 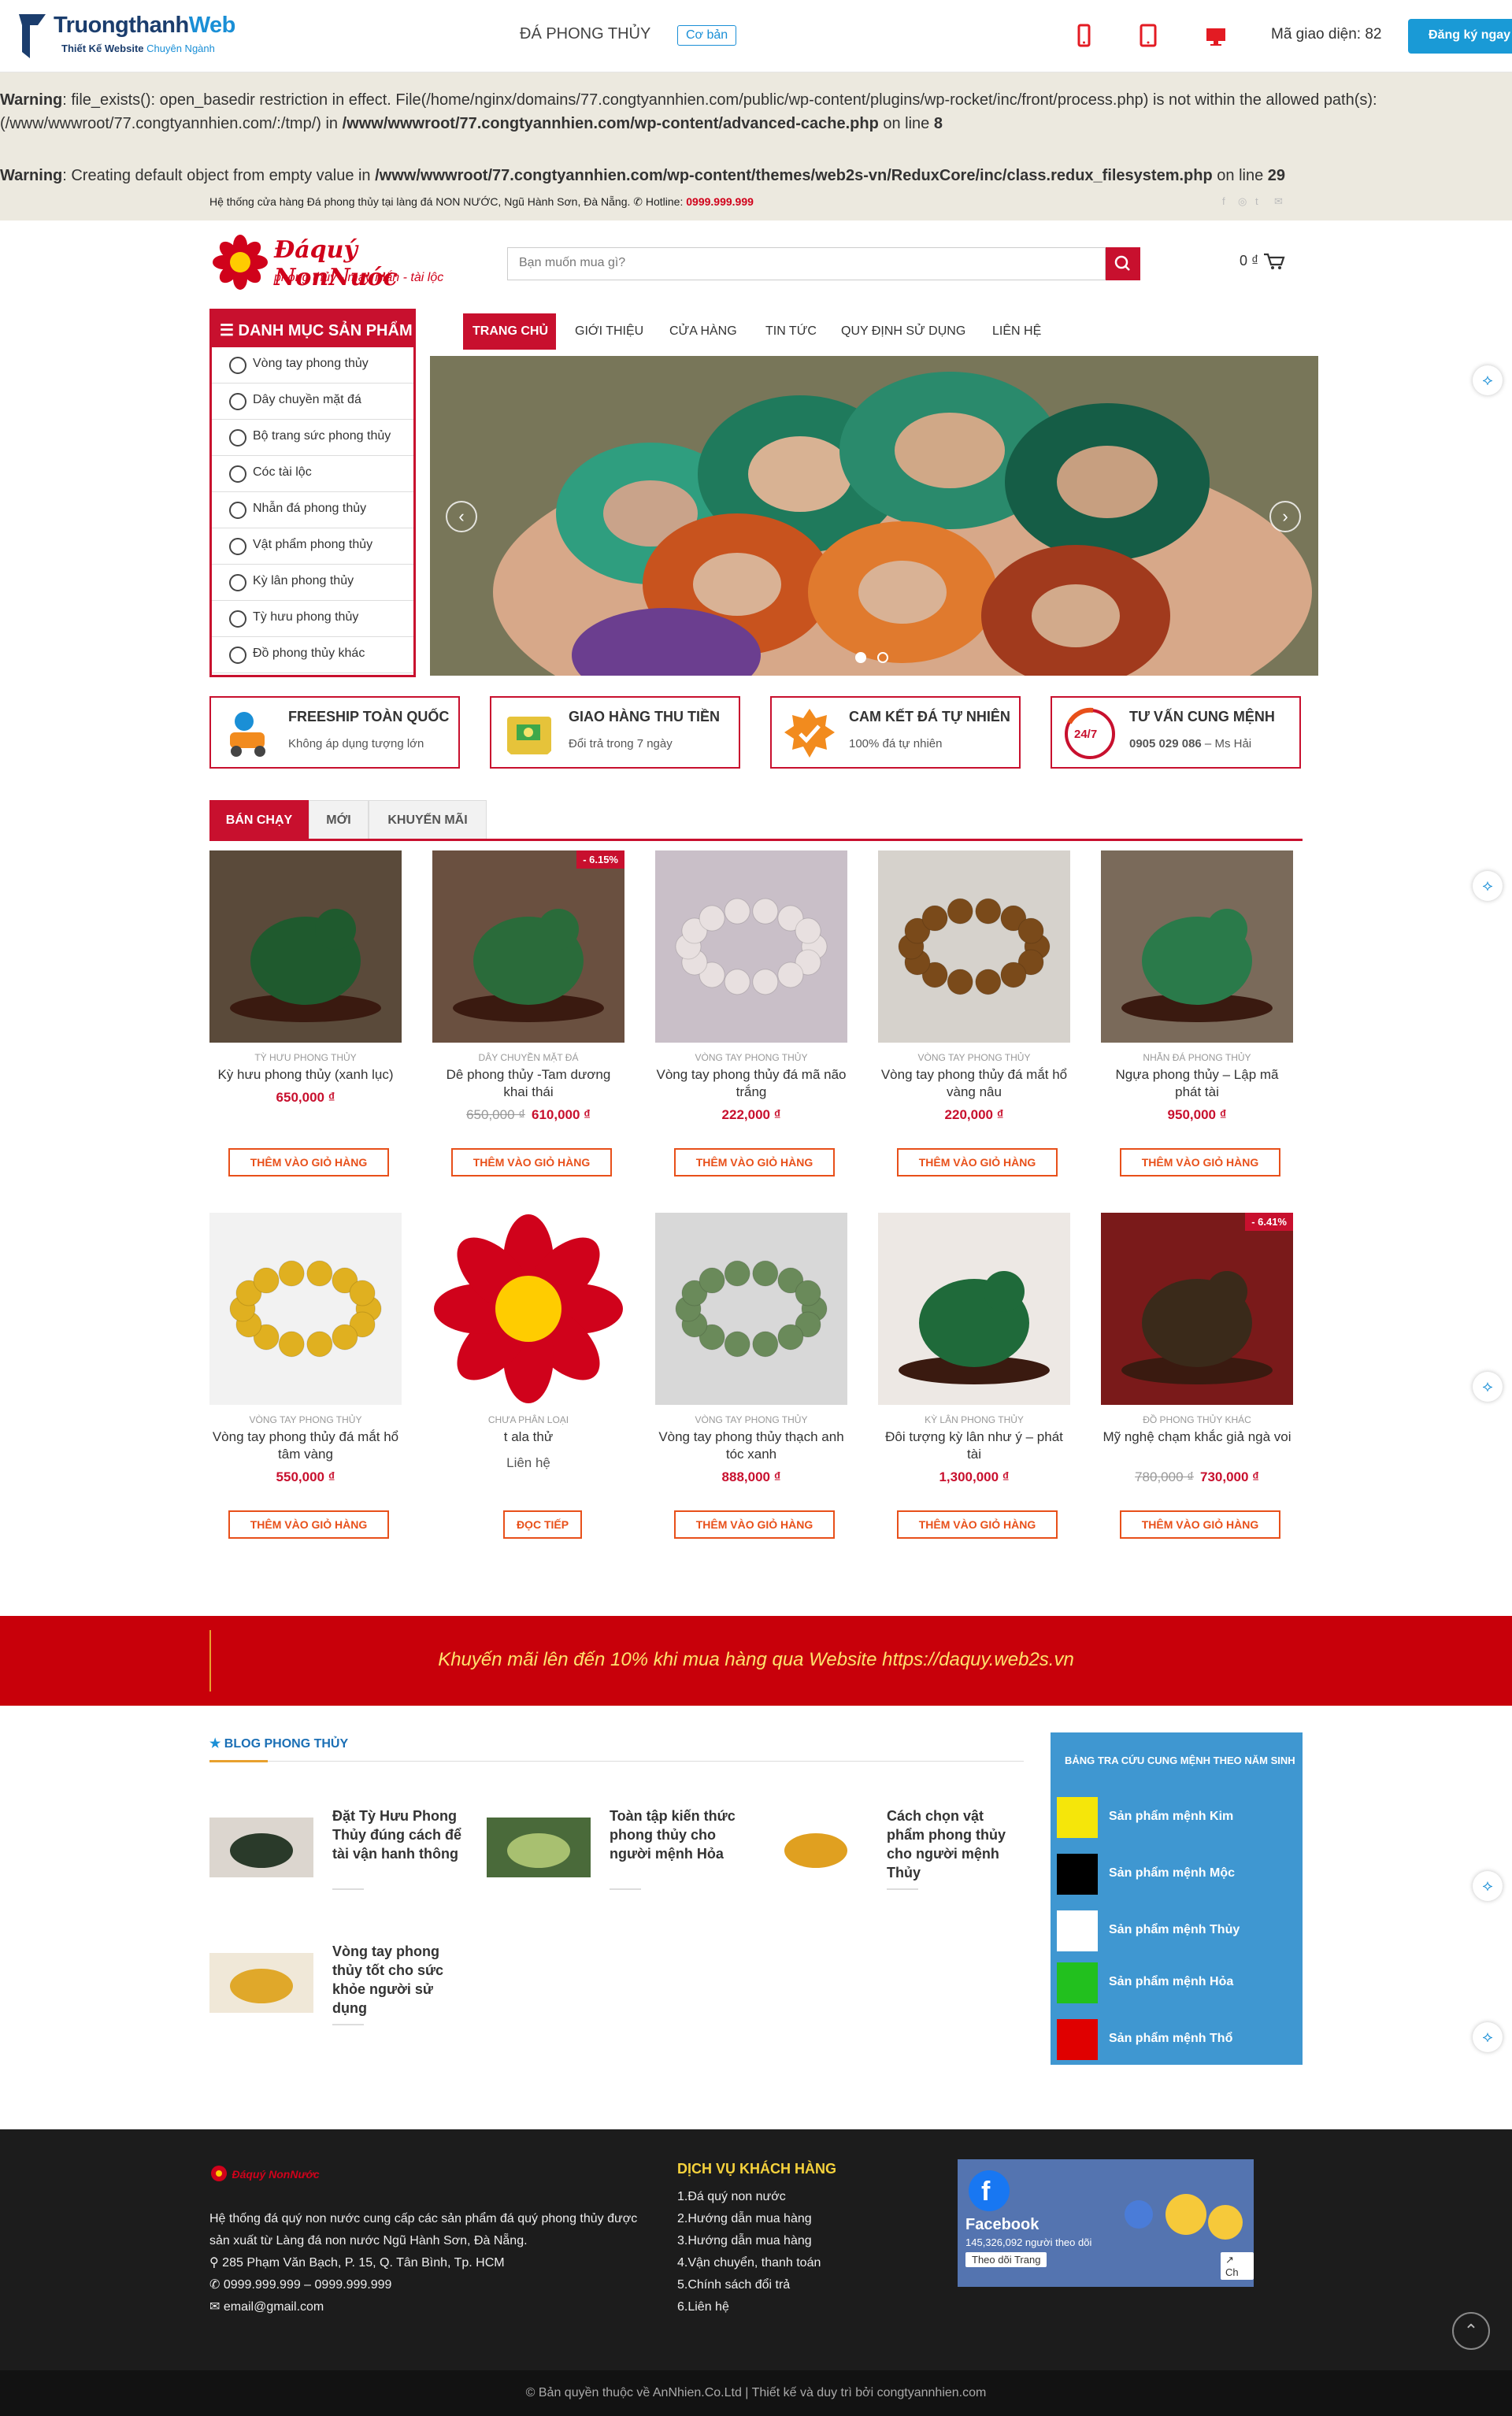 What do you see at coordinates (703, 331) in the screenshot?
I see `nav-shop: CỬA HÀNG` at bounding box center [703, 331].